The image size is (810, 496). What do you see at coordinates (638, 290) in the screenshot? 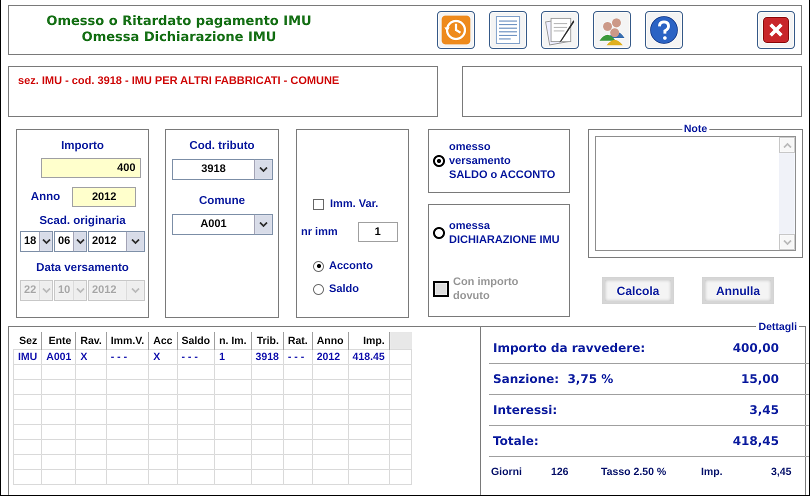
I see `action-button: Calcola` at bounding box center [638, 290].